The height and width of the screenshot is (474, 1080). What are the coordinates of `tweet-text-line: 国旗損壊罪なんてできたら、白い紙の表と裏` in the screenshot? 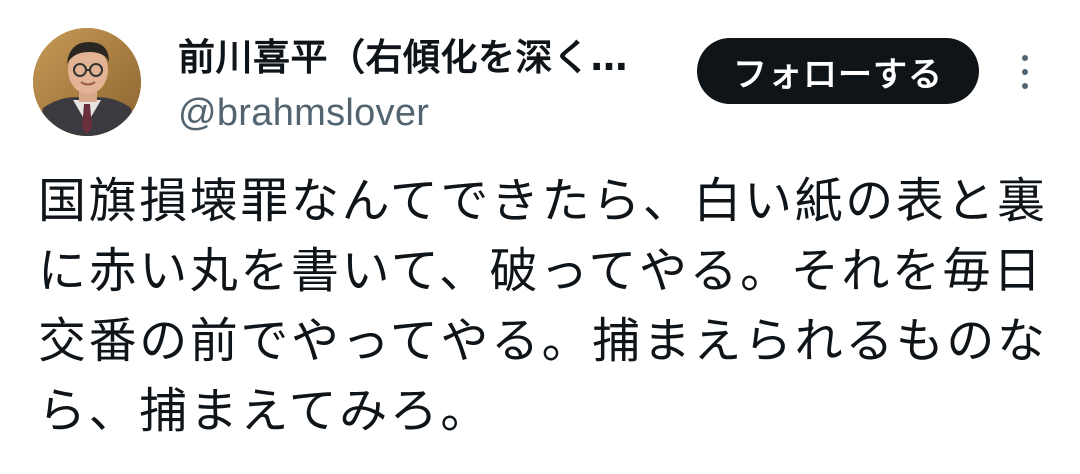 It's located at (543, 201).